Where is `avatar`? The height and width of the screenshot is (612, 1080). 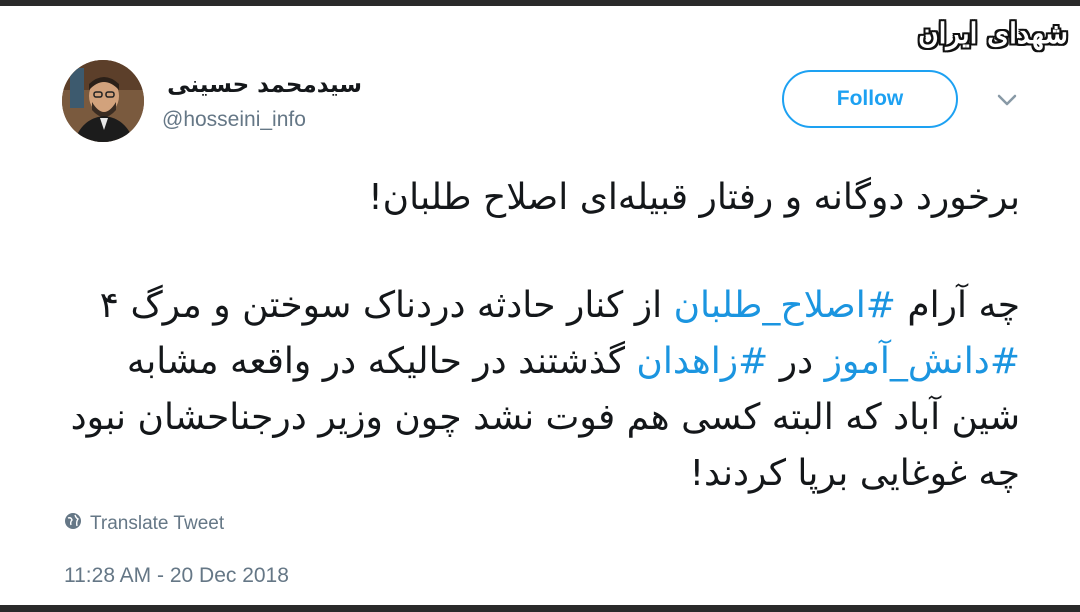 avatar is located at coordinates (103, 101).